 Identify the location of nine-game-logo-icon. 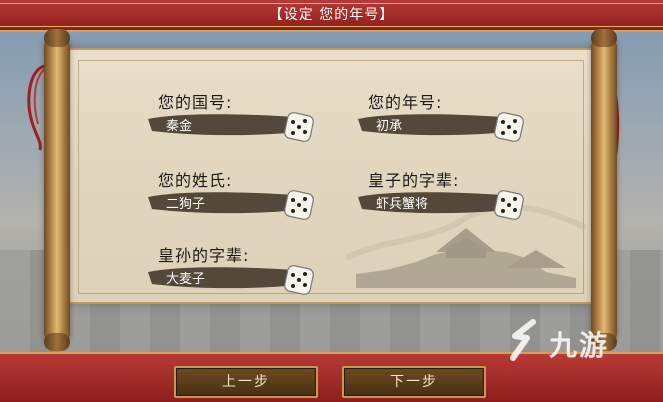
(523, 340).